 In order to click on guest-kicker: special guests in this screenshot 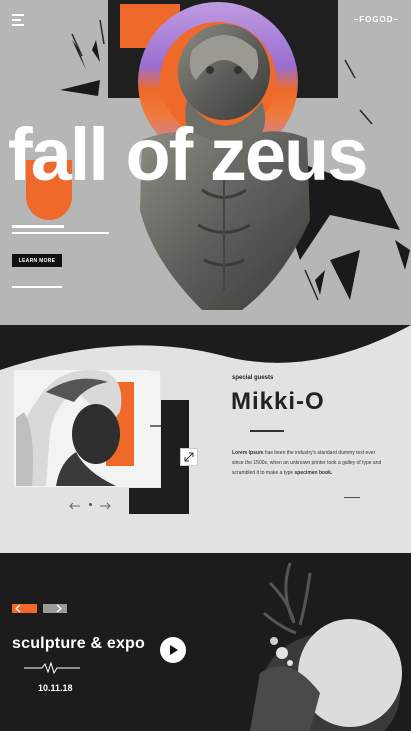, I will do `click(253, 378)`.